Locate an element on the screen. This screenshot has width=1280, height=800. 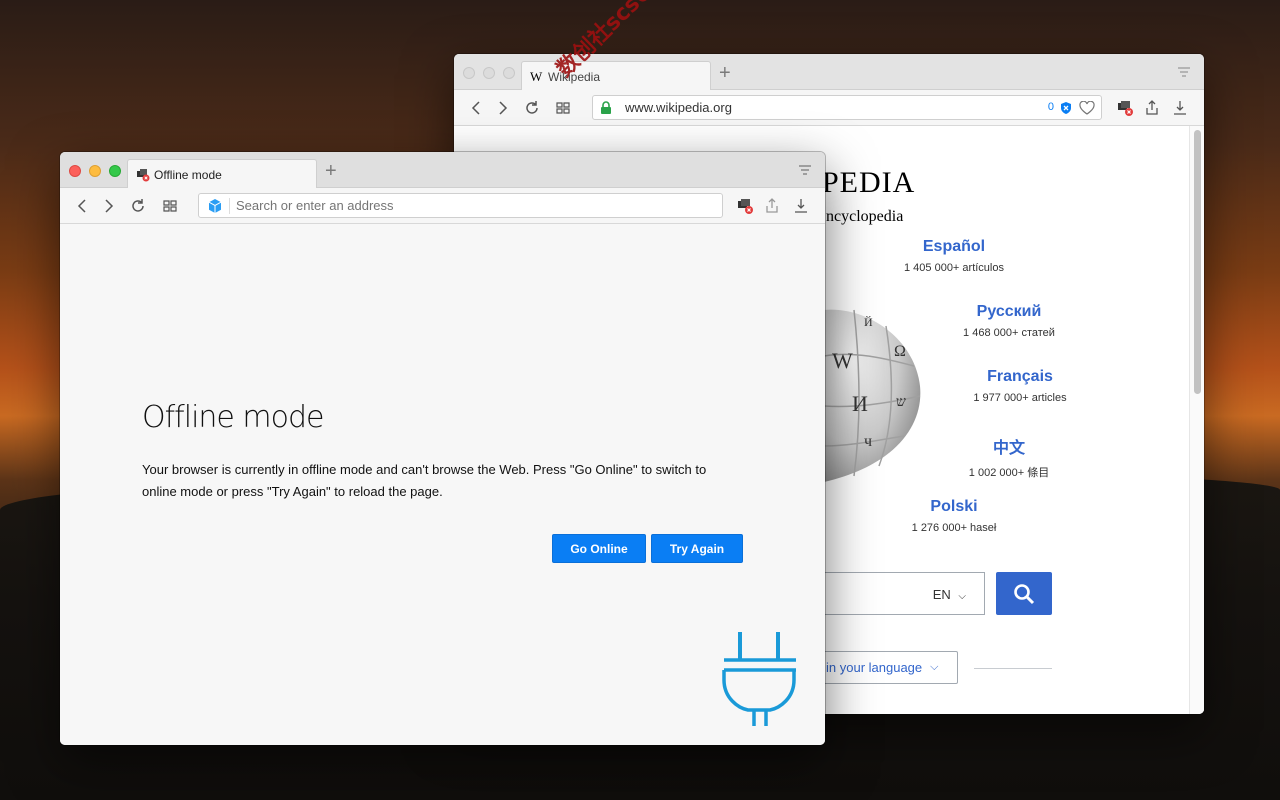
svg-text: Й is located at coordinates (868, 322).